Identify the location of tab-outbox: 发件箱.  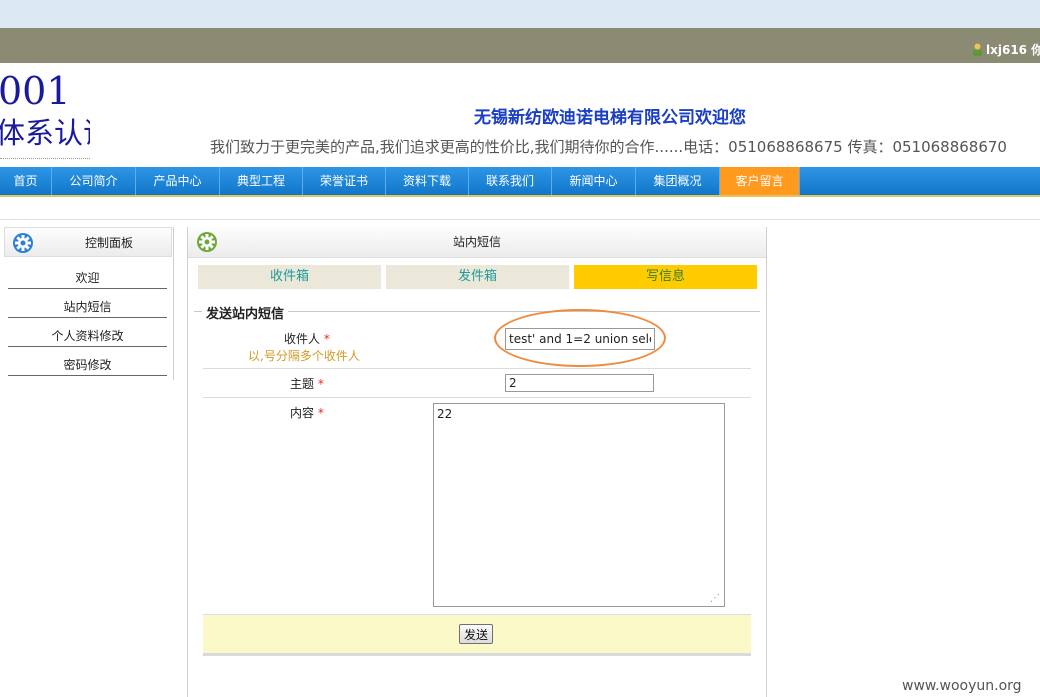
(477, 277).